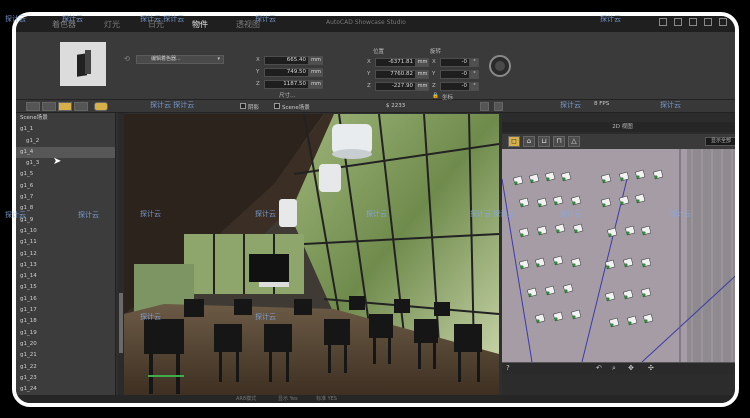 This screenshot has width=750, height=418. Describe the element at coordinates (379, 52) in the screenshot. I see `position-label: 位置` at that location.